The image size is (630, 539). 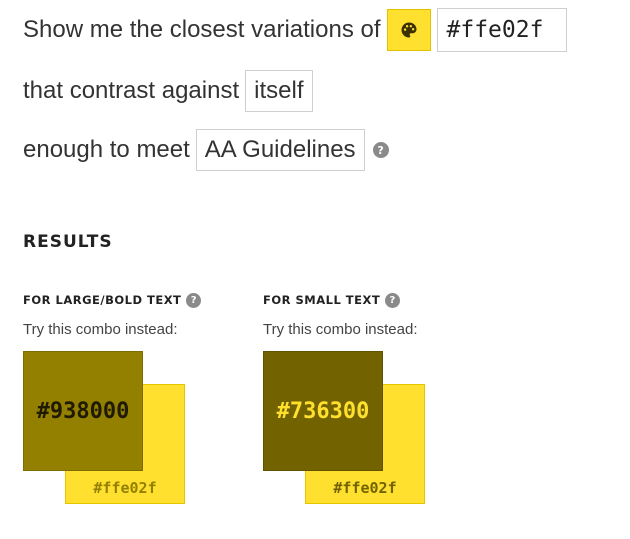 What do you see at coordinates (102, 300) in the screenshot?
I see `result-large-heading-label: FOR LARGE/BOLD TEXT` at bounding box center [102, 300].